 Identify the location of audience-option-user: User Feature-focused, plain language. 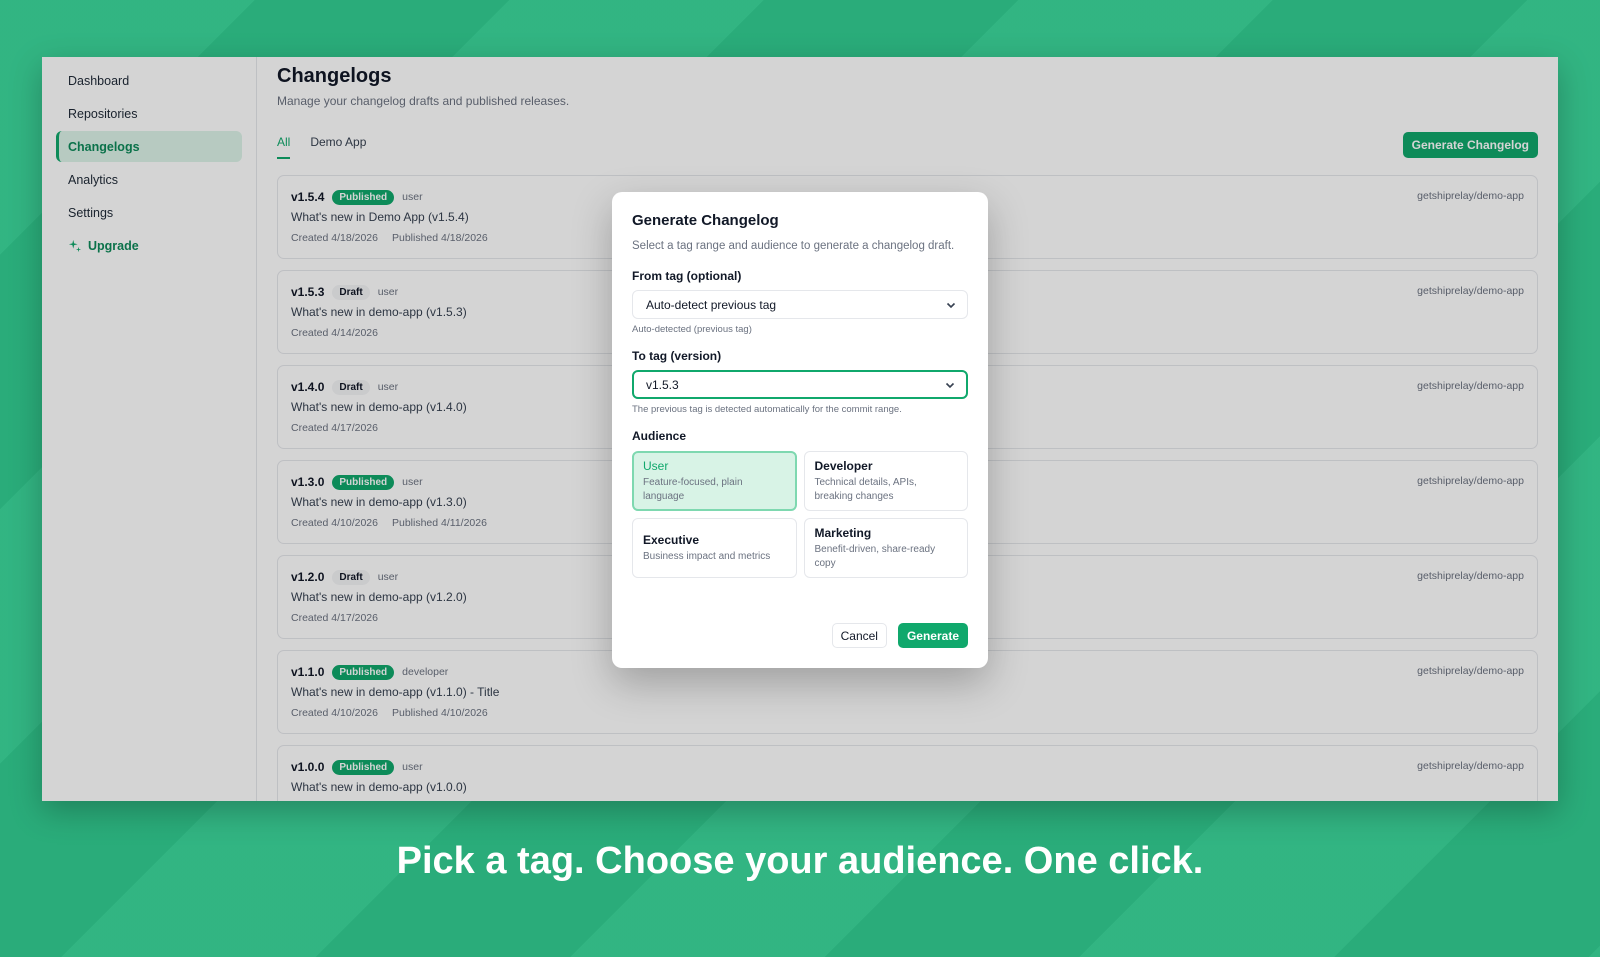
(714, 481).